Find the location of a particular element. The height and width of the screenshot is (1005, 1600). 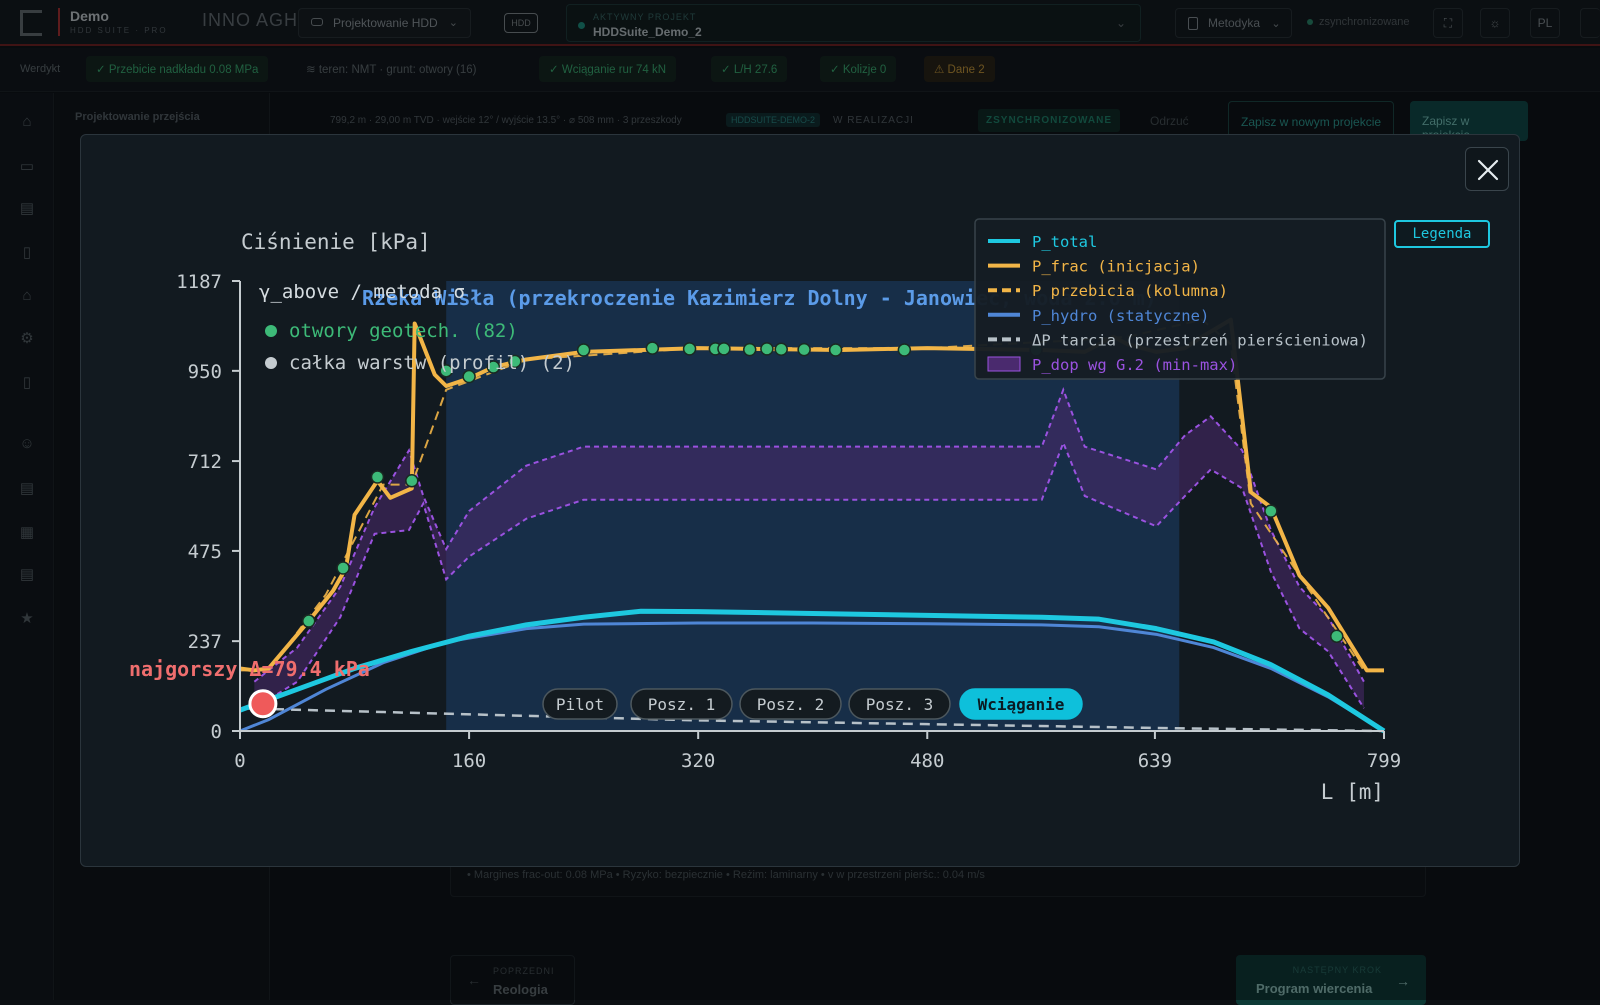

legend-label: P_hydro (statyczne) is located at coordinates (1120, 316).